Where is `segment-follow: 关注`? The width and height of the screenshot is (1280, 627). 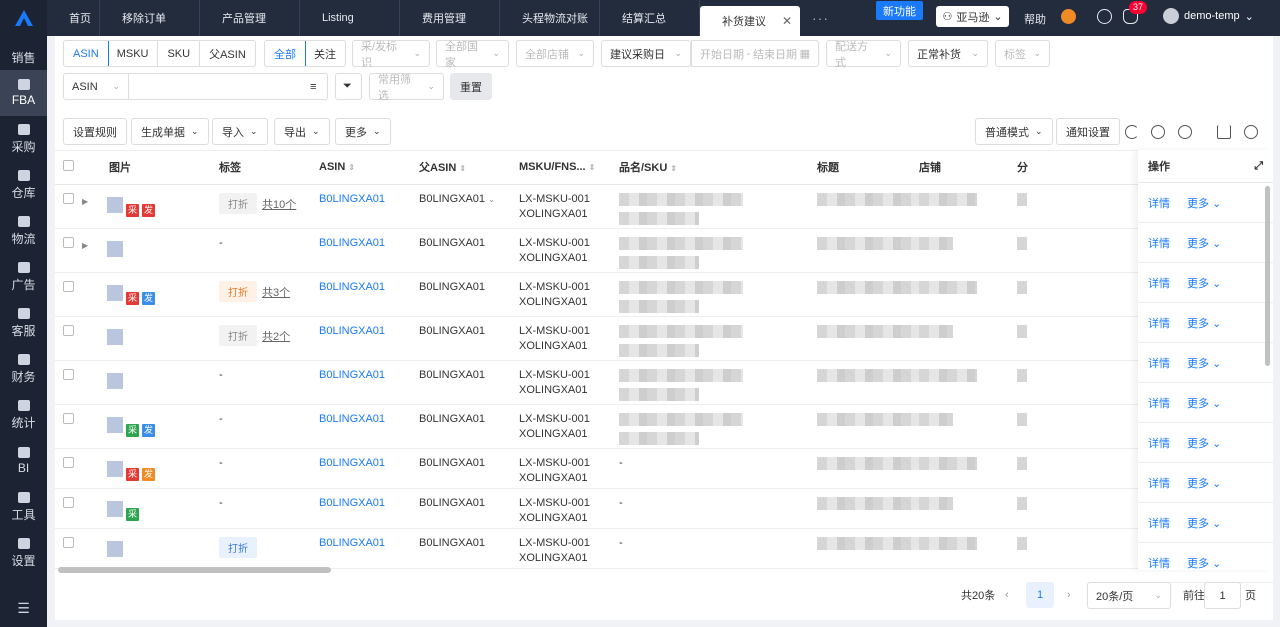
segment-follow: 关注 is located at coordinates (325, 53).